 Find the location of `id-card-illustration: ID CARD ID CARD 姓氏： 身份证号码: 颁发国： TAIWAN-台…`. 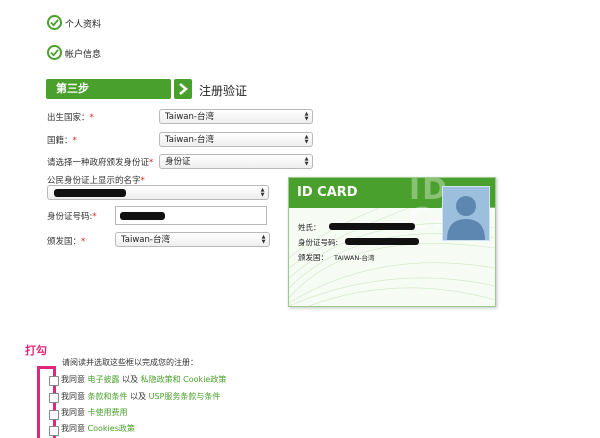

id-card-illustration: ID CARD ID CARD 姓氏： 身份证号码: 颁发国： TAIWAN-台… is located at coordinates (392, 242).